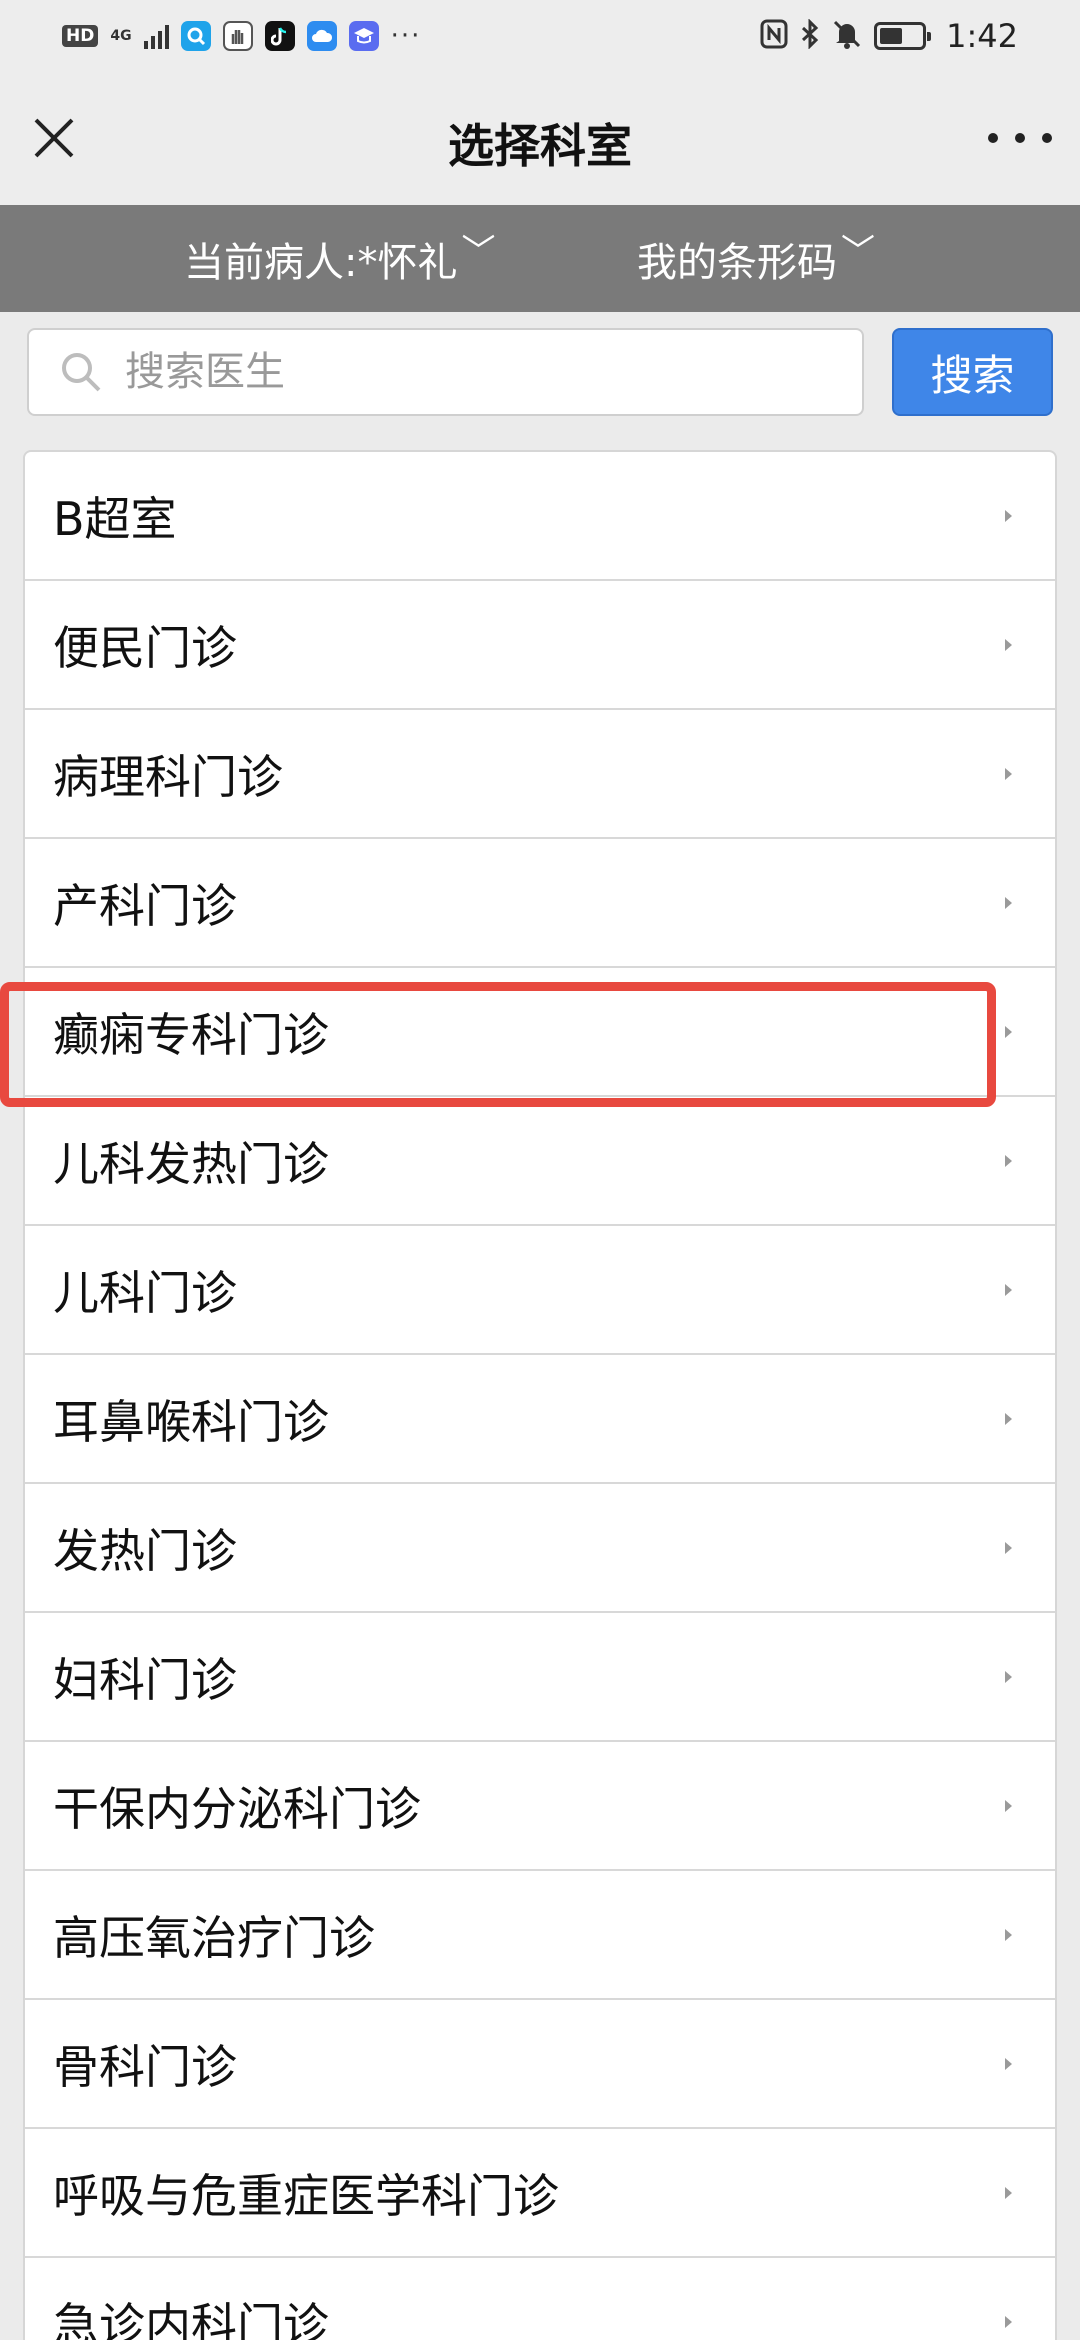 The height and width of the screenshot is (2340, 1080). Describe the element at coordinates (774, 36) in the screenshot. I see `nfc-icon` at that location.